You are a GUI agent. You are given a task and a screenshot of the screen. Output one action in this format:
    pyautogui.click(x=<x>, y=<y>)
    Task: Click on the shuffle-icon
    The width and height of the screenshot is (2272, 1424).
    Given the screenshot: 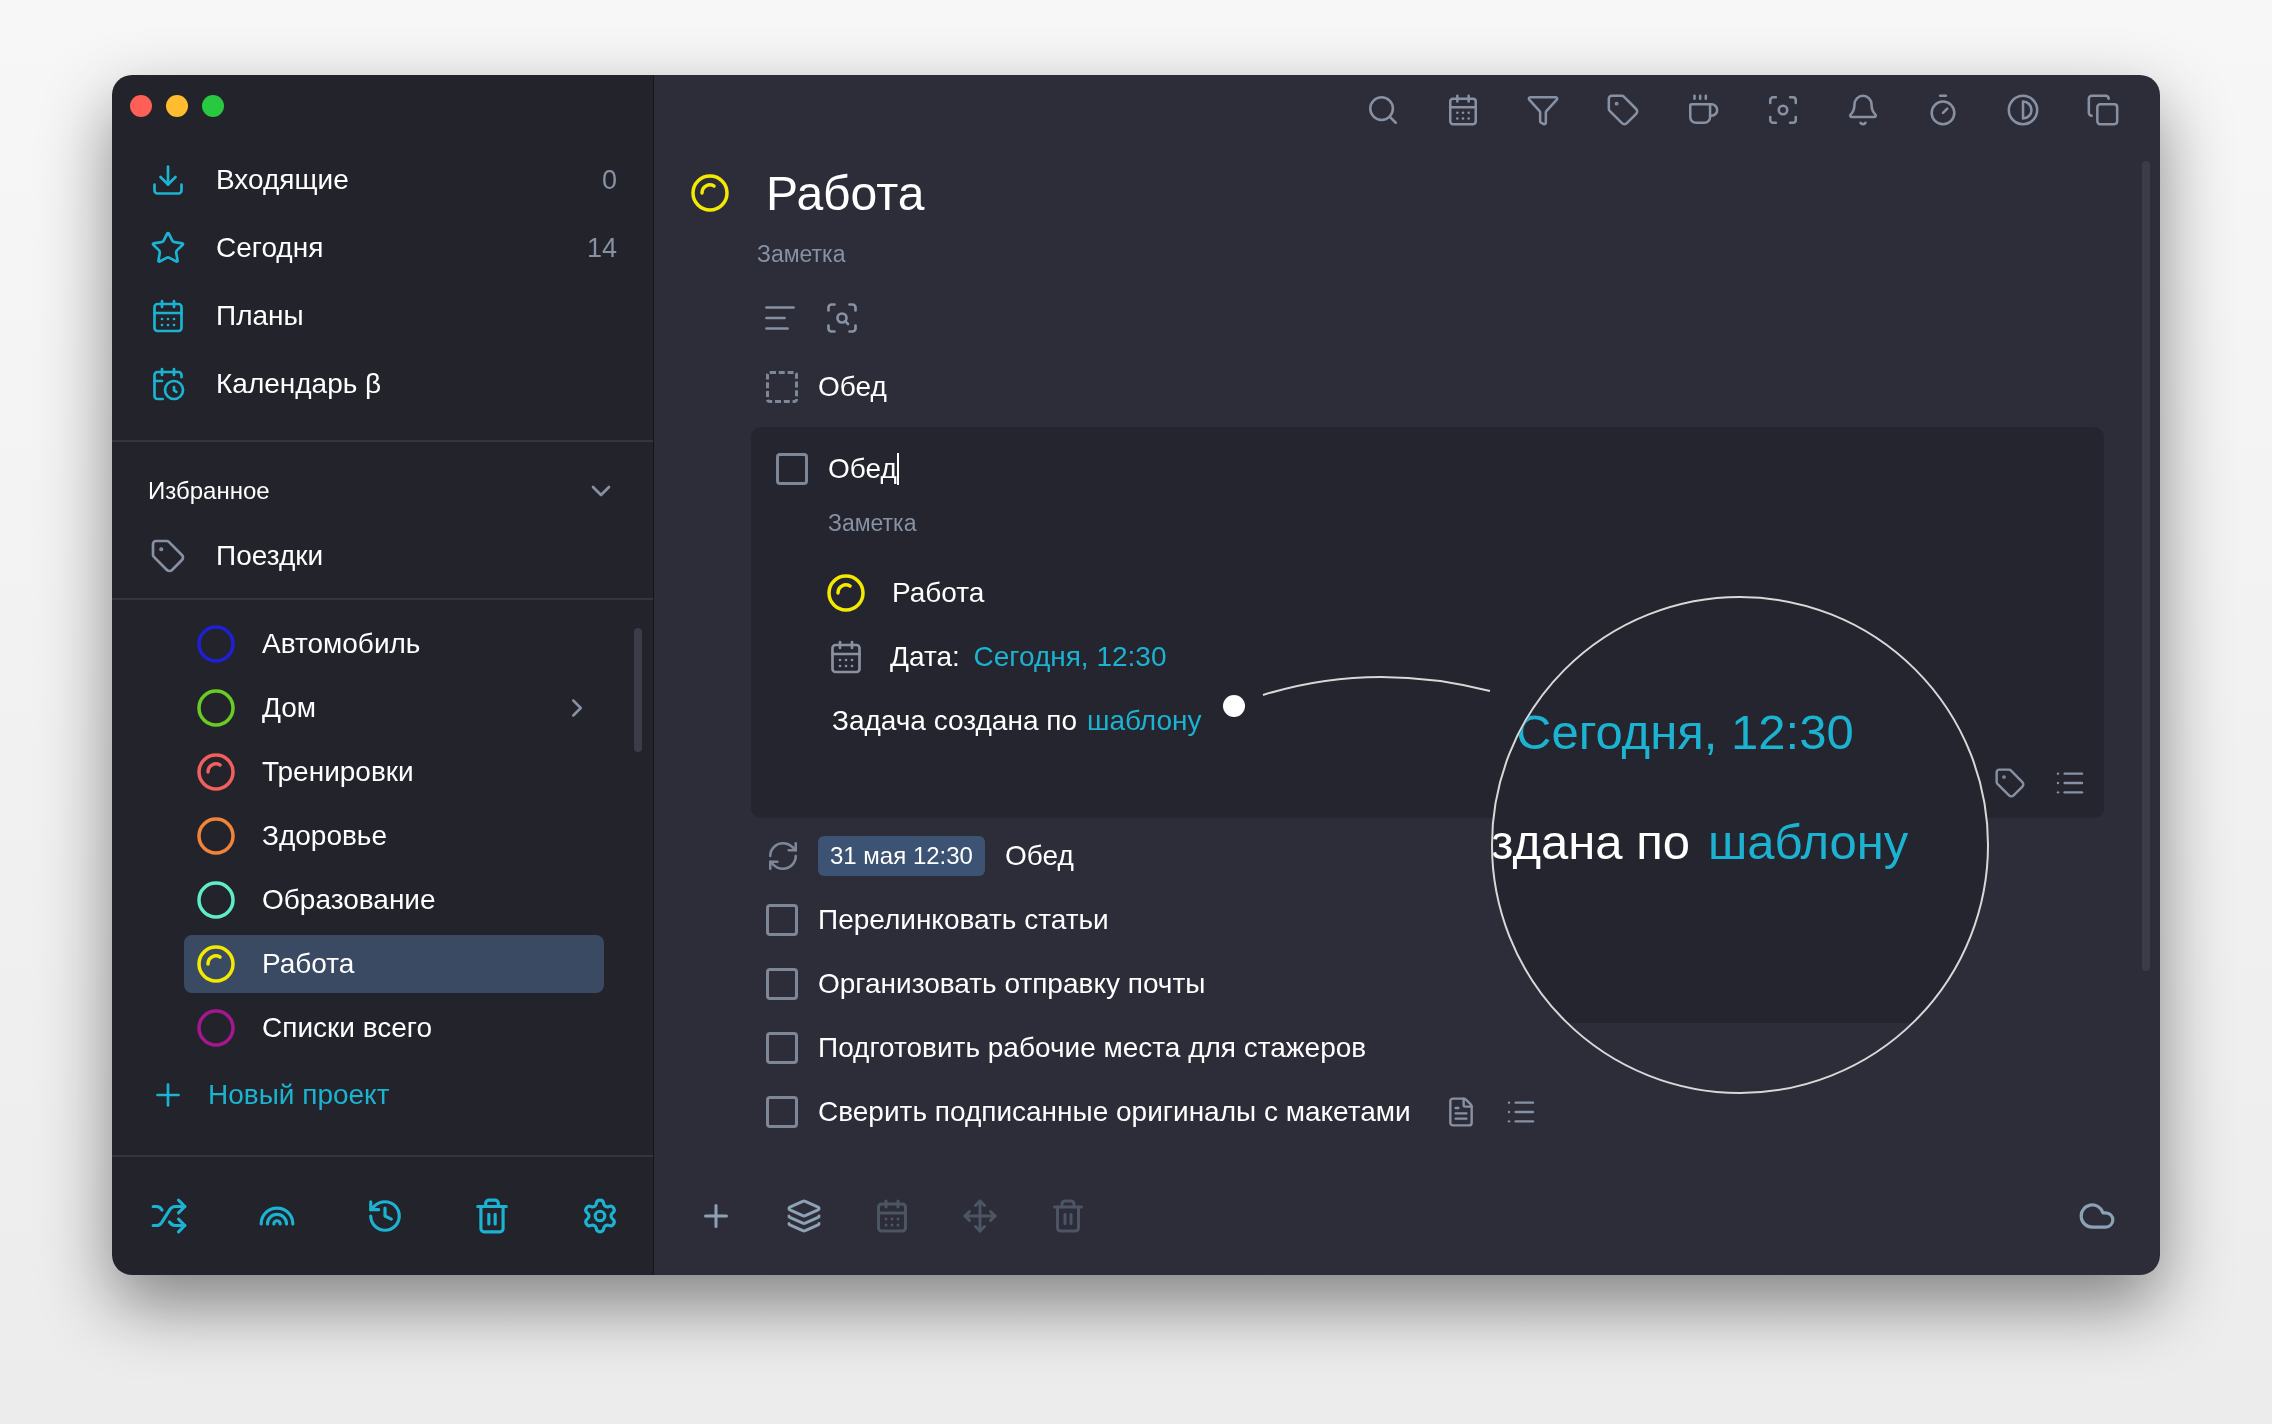 What is the action you would take?
    pyautogui.click(x=169, y=1216)
    